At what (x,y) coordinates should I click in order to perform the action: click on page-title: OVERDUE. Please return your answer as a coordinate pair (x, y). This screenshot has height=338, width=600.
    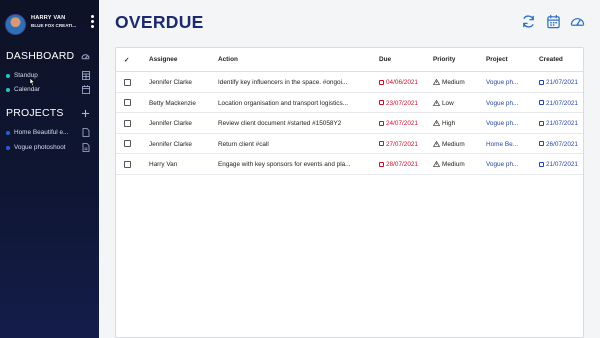
    Looking at the image, I should click on (159, 22).